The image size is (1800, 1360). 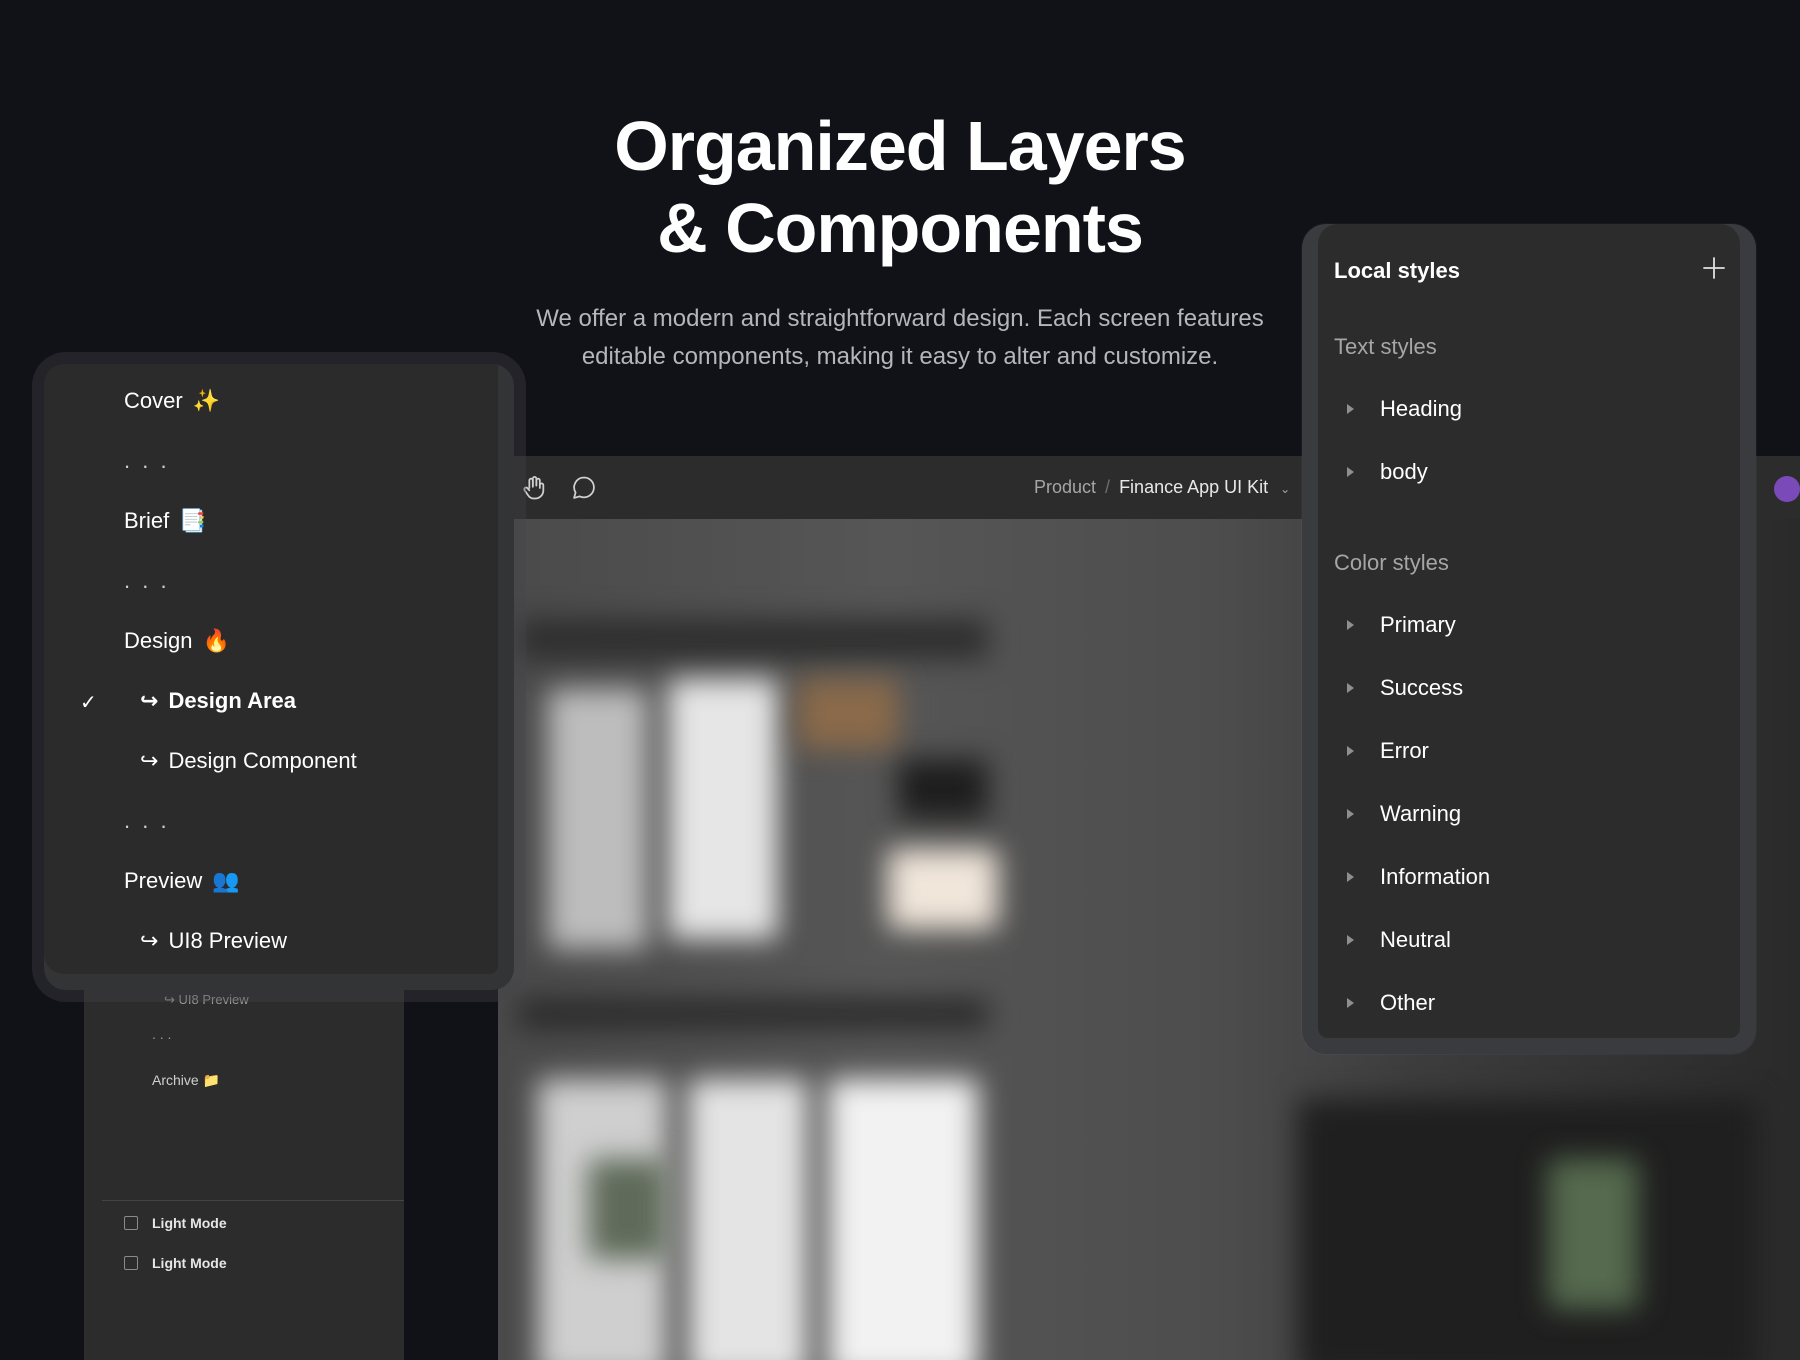 I want to click on color-style-success: Success, so click(x=1398, y=688).